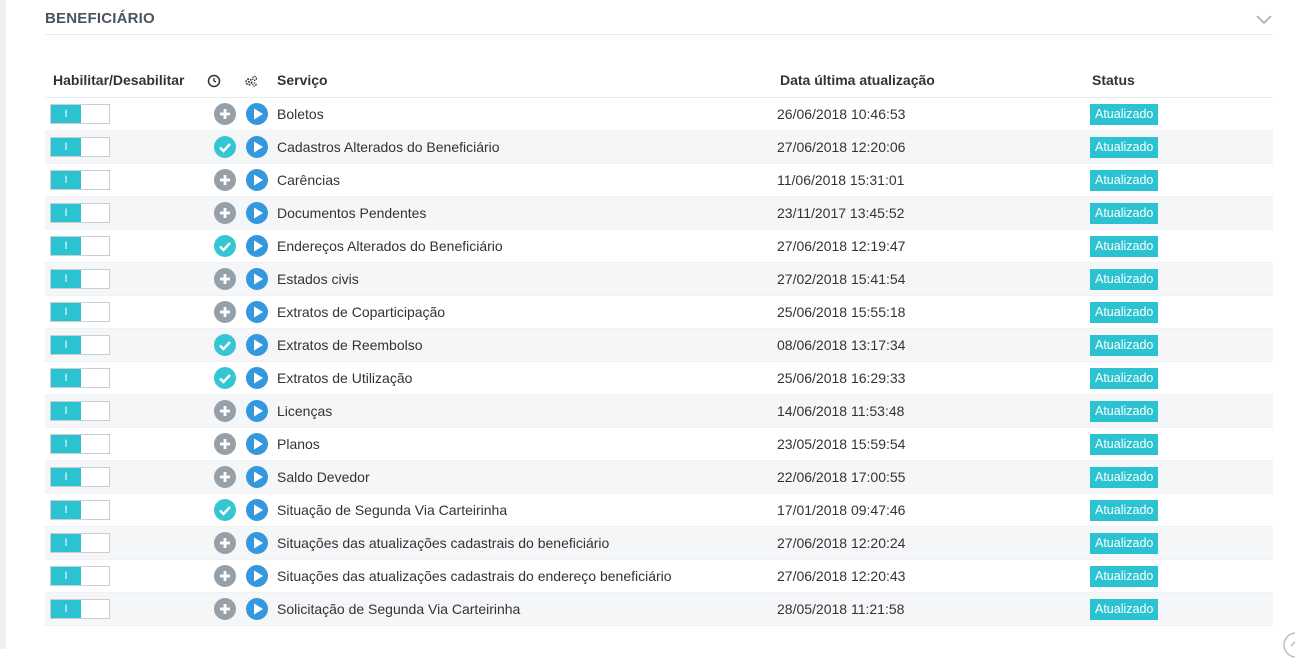  What do you see at coordinates (527, 213) in the screenshot?
I see `service-name: Documentos Pendentes` at bounding box center [527, 213].